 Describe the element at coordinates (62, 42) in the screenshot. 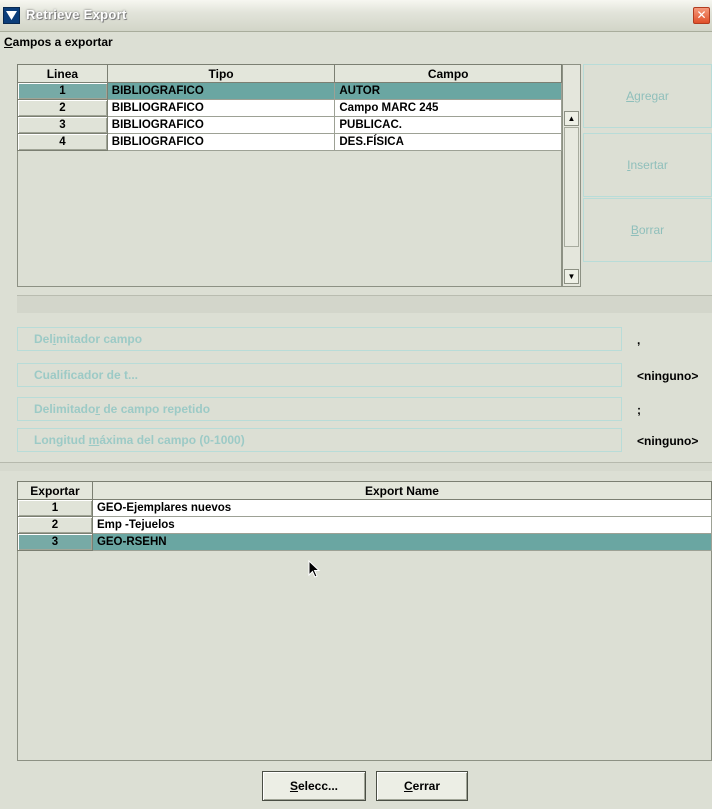

I see `fields-section-label-text: ampos a exportar` at that location.